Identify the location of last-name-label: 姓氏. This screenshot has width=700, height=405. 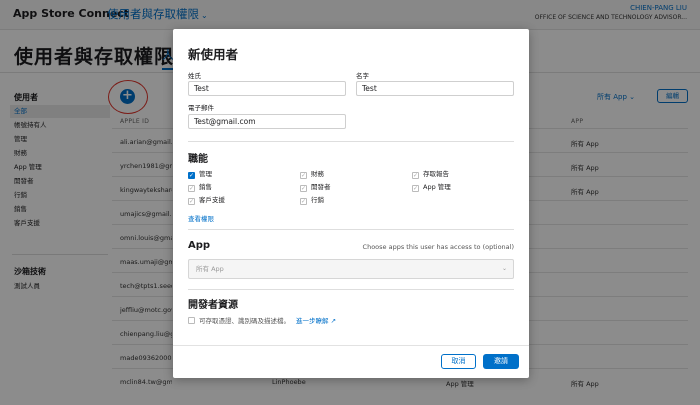
(194, 76).